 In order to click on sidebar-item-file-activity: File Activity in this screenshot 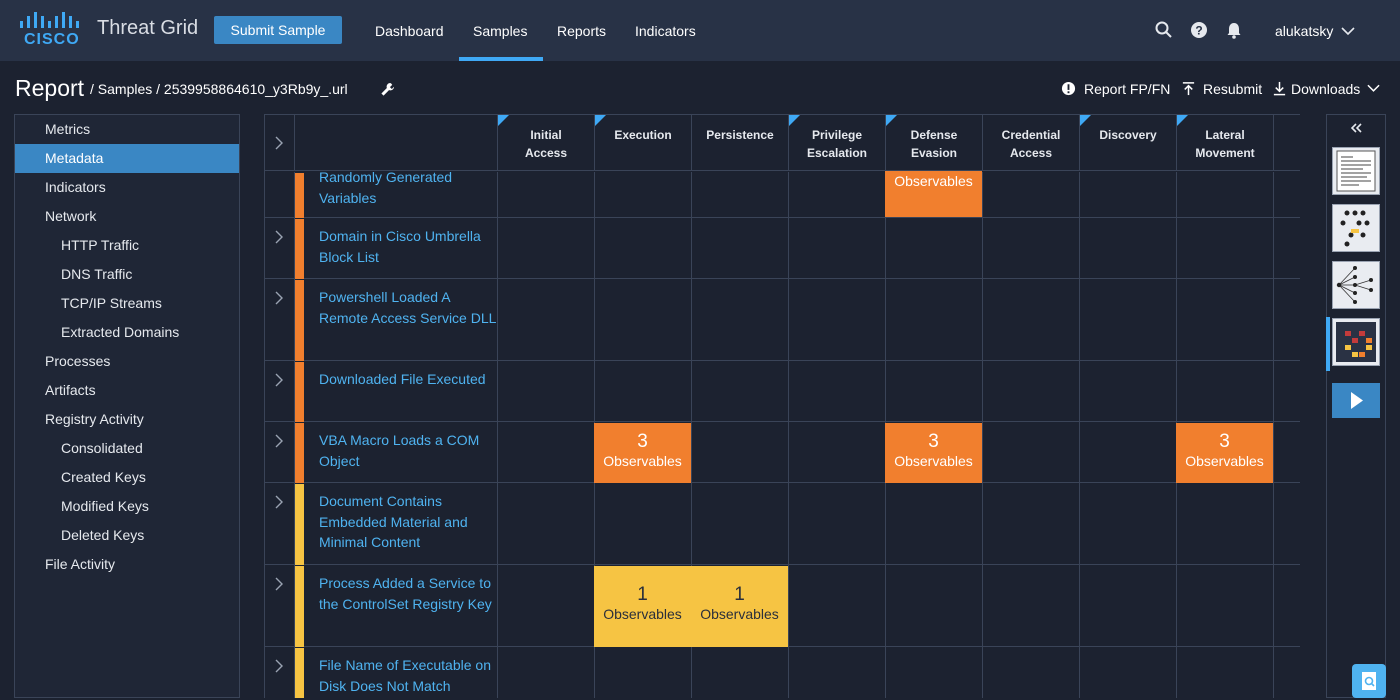, I will do `click(127, 564)`.